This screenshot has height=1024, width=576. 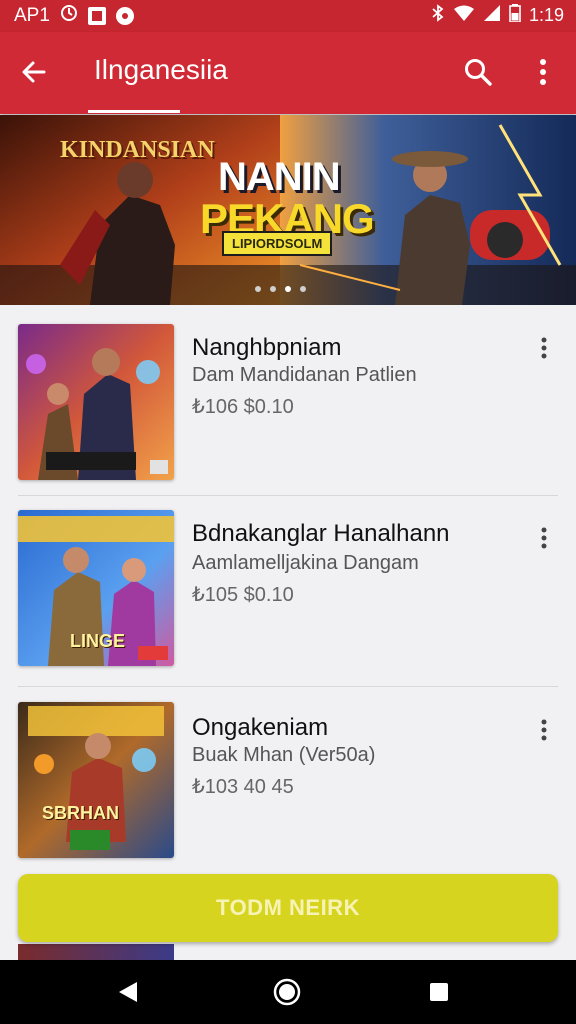 What do you see at coordinates (260, 727) in the screenshot?
I see `item-title: Ongakeniam` at bounding box center [260, 727].